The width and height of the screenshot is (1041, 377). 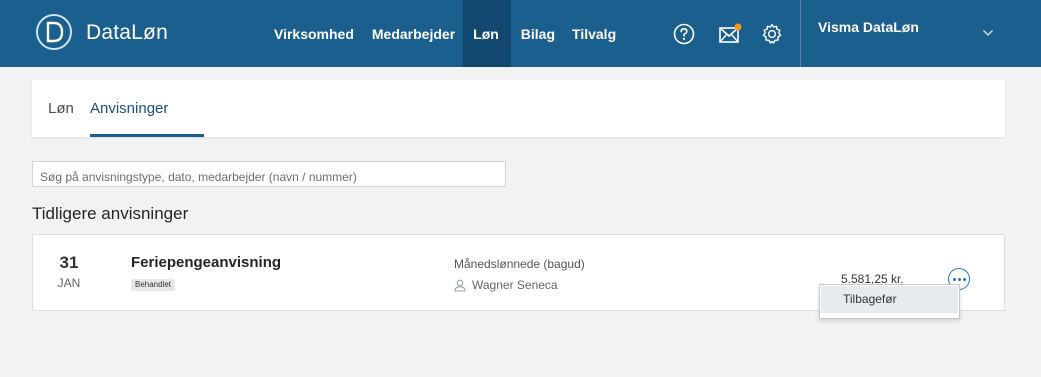 I want to click on search-input, so click(x=269, y=174).